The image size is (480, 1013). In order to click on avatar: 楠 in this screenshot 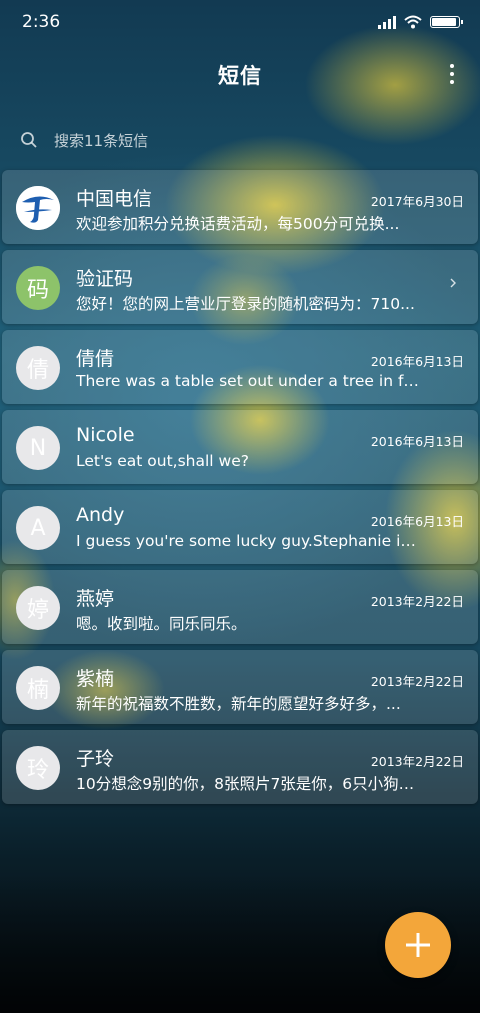, I will do `click(38, 688)`.